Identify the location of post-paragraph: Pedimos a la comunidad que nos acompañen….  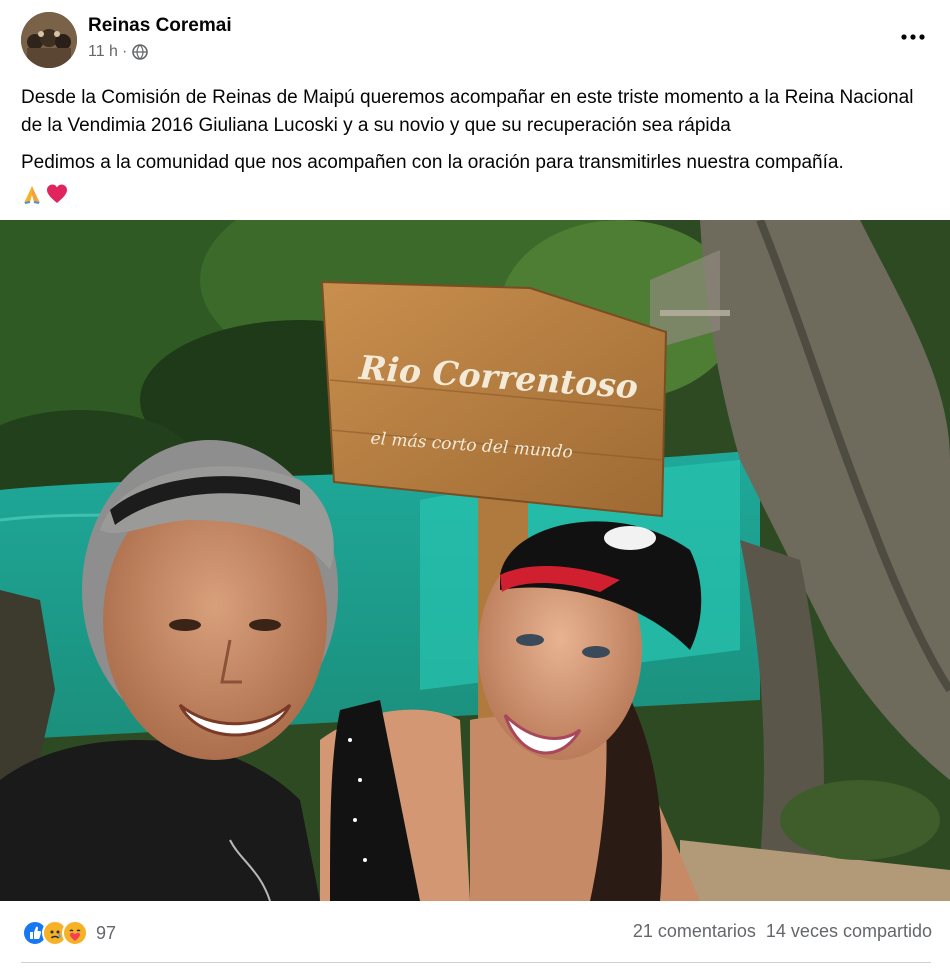
(432, 162).